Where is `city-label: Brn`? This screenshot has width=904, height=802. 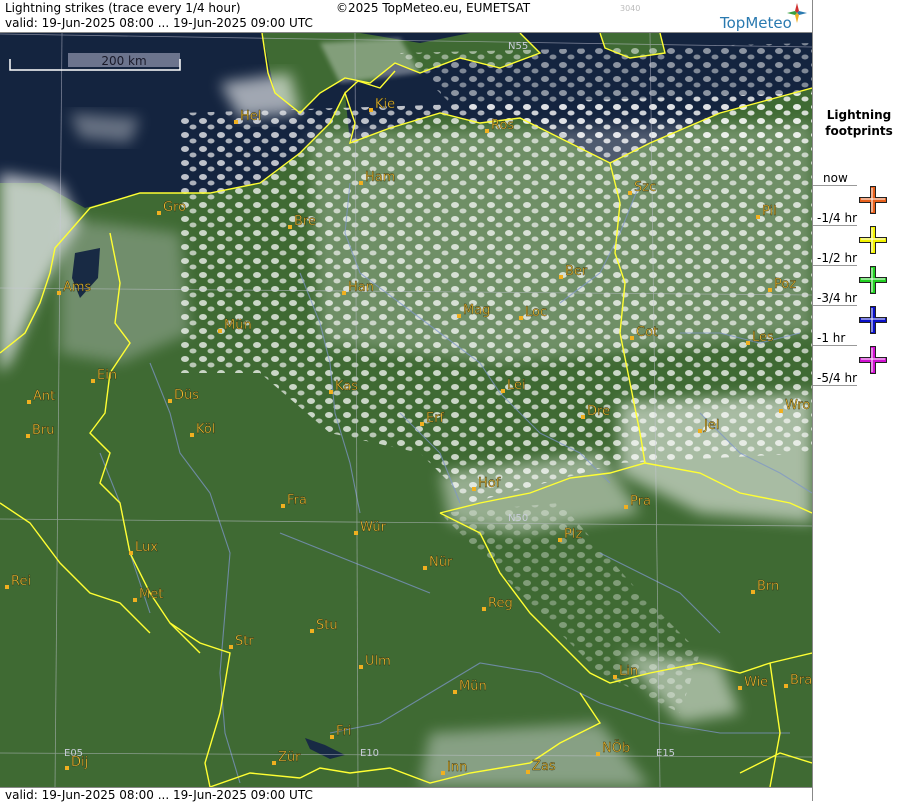
city-label: Brn is located at coordinates (768, 586).